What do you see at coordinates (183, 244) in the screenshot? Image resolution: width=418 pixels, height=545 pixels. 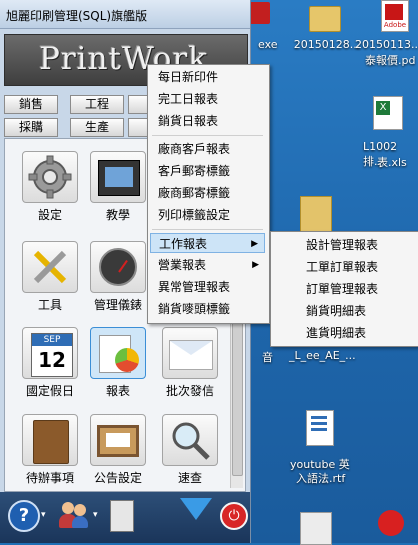 I see `menu-item-label: 工作報表` at bounding box center [183, 244].